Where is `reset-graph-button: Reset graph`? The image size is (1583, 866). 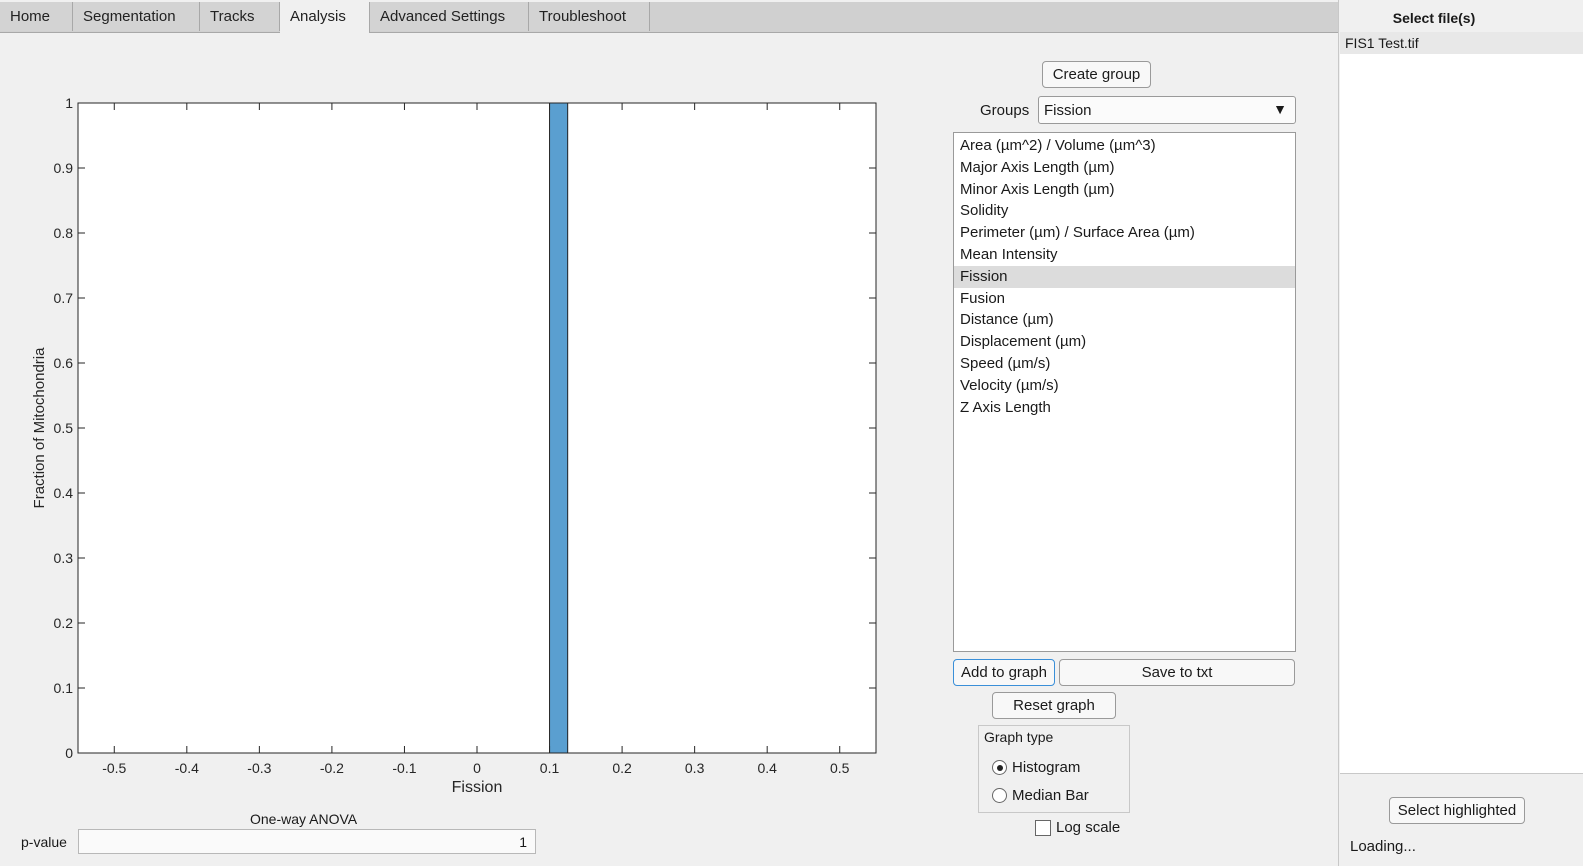
reset-graph-button: Reset graph is located at coordinates (1054, 705).